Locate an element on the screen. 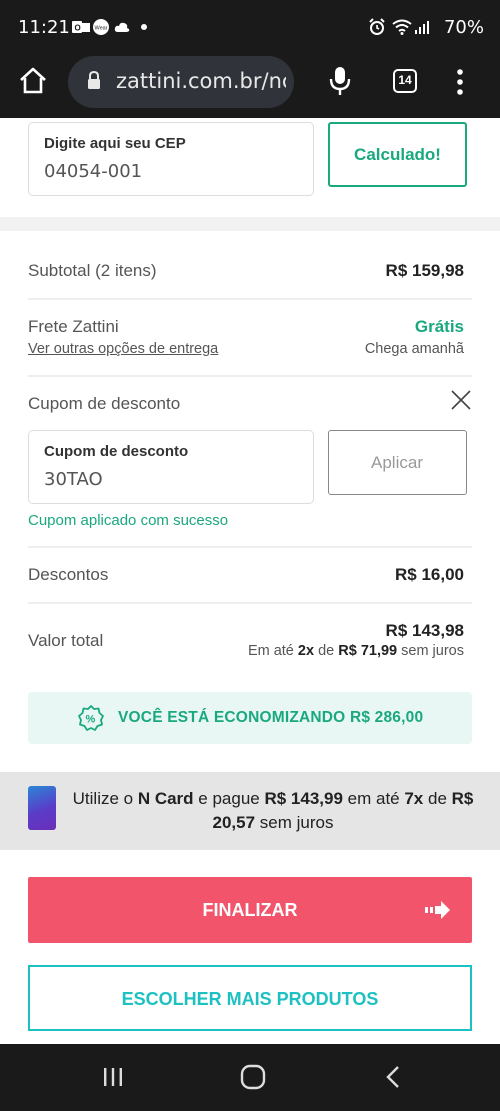 The width and height of the screenshot is (500, 1111). apply-coupon-label: Aplicar is located at coordinates (397, 462).